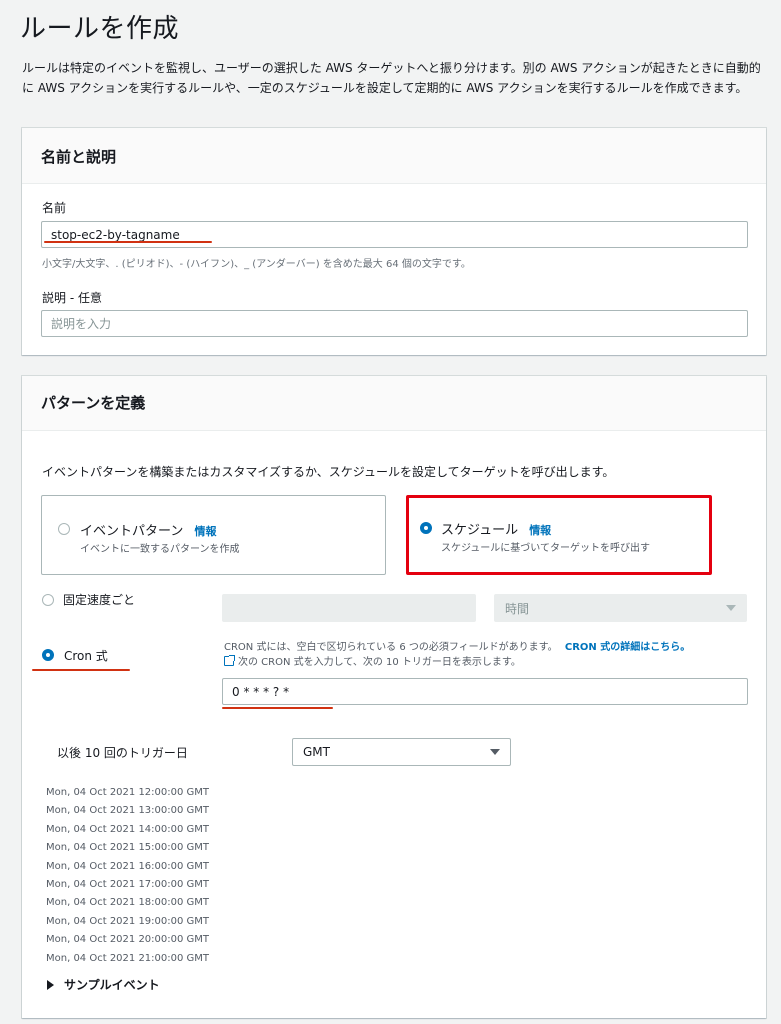 The image size is (781, 1024). What do you see at coordinates (81, 324) in the screenshot?
I see `description-placeholder: 説明を入力` at bounding box center [81, 324].